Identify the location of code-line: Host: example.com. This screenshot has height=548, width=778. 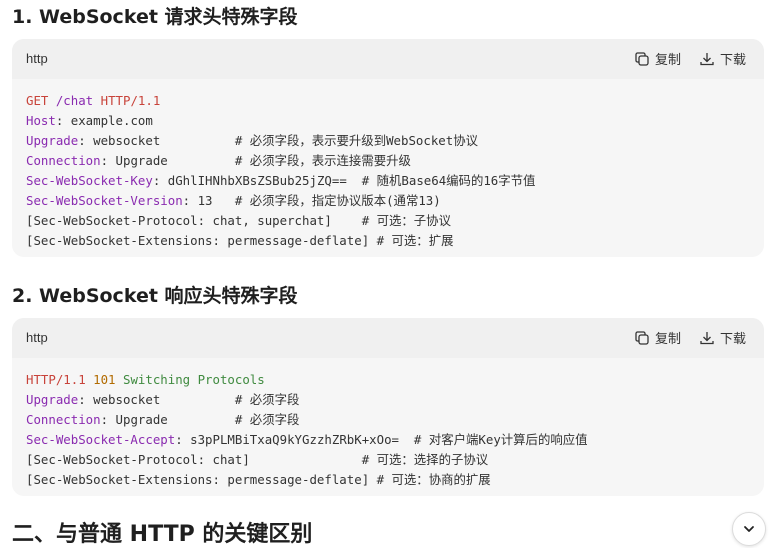
(388, 121).